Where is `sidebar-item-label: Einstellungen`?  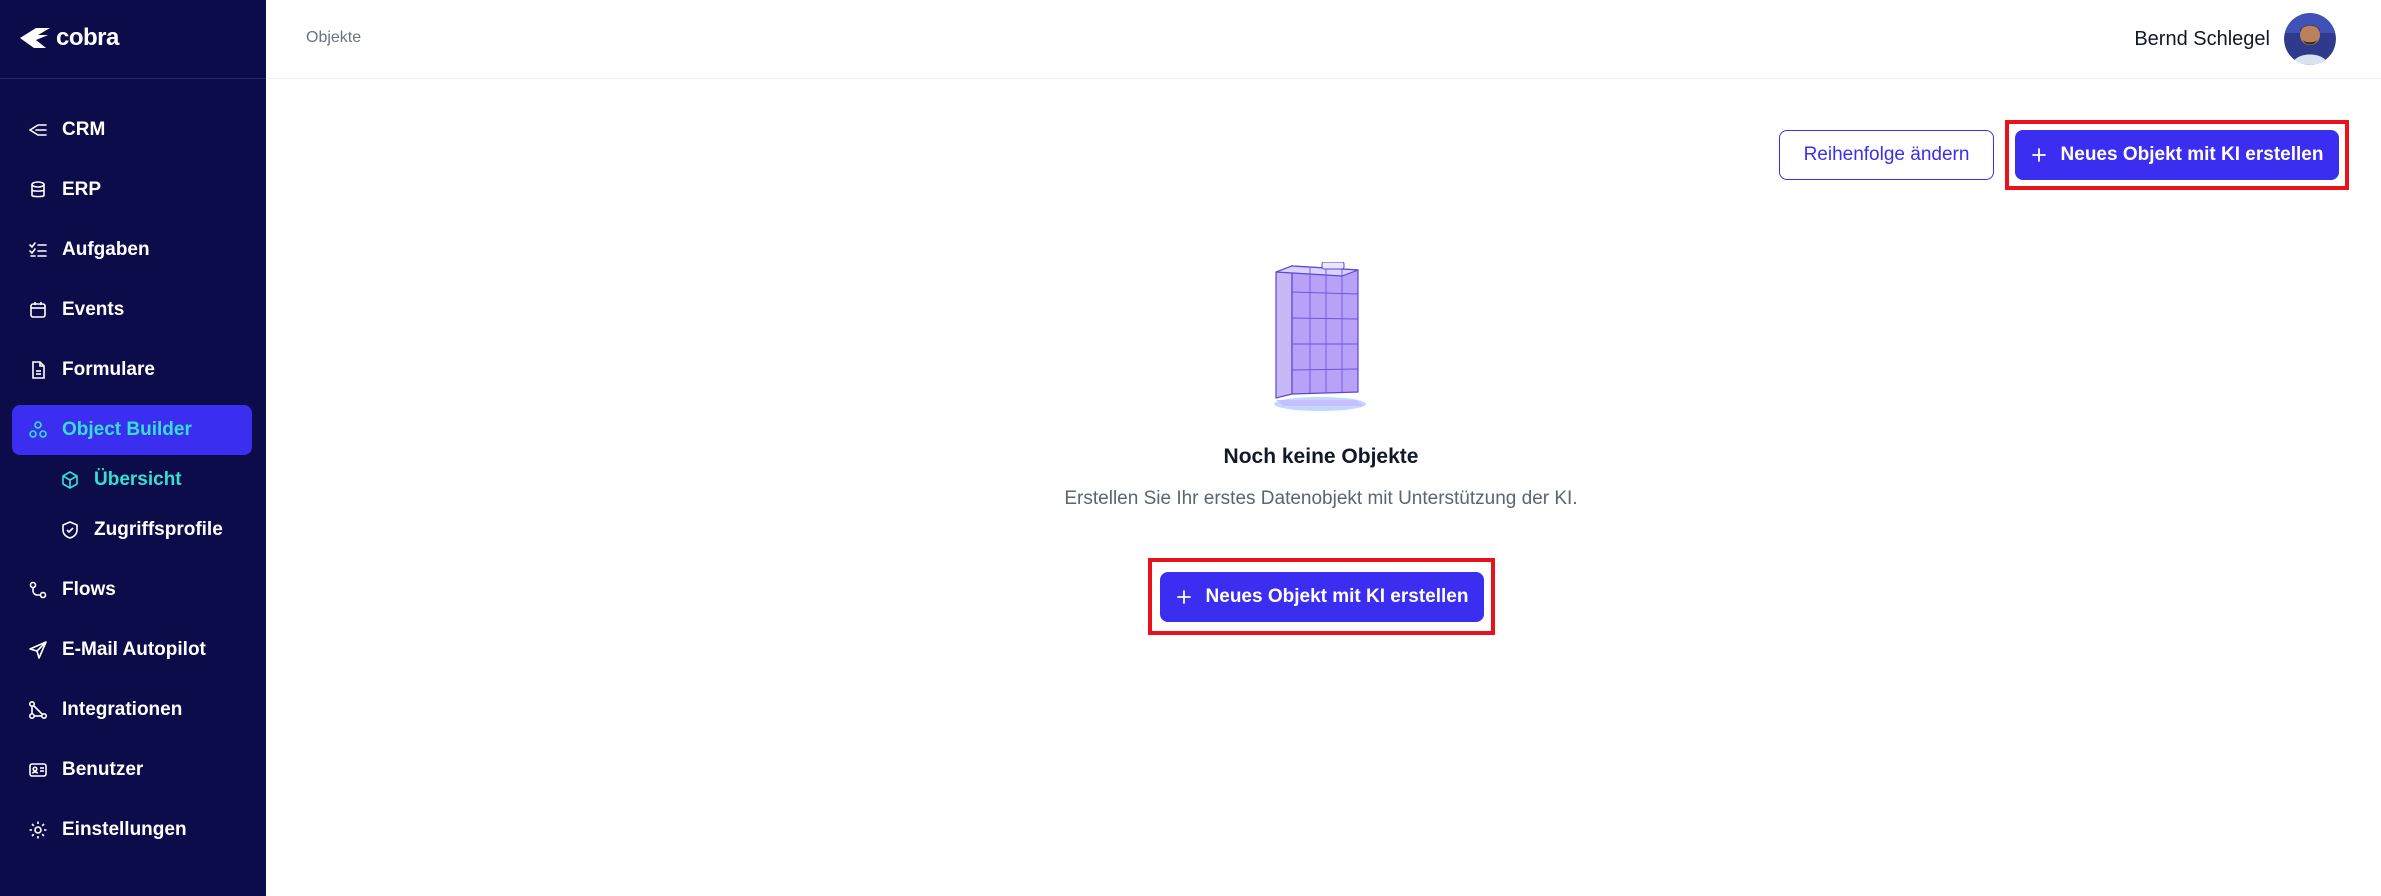 sidebar-item-label: Einstellungen is located at coordinates (124, 829).